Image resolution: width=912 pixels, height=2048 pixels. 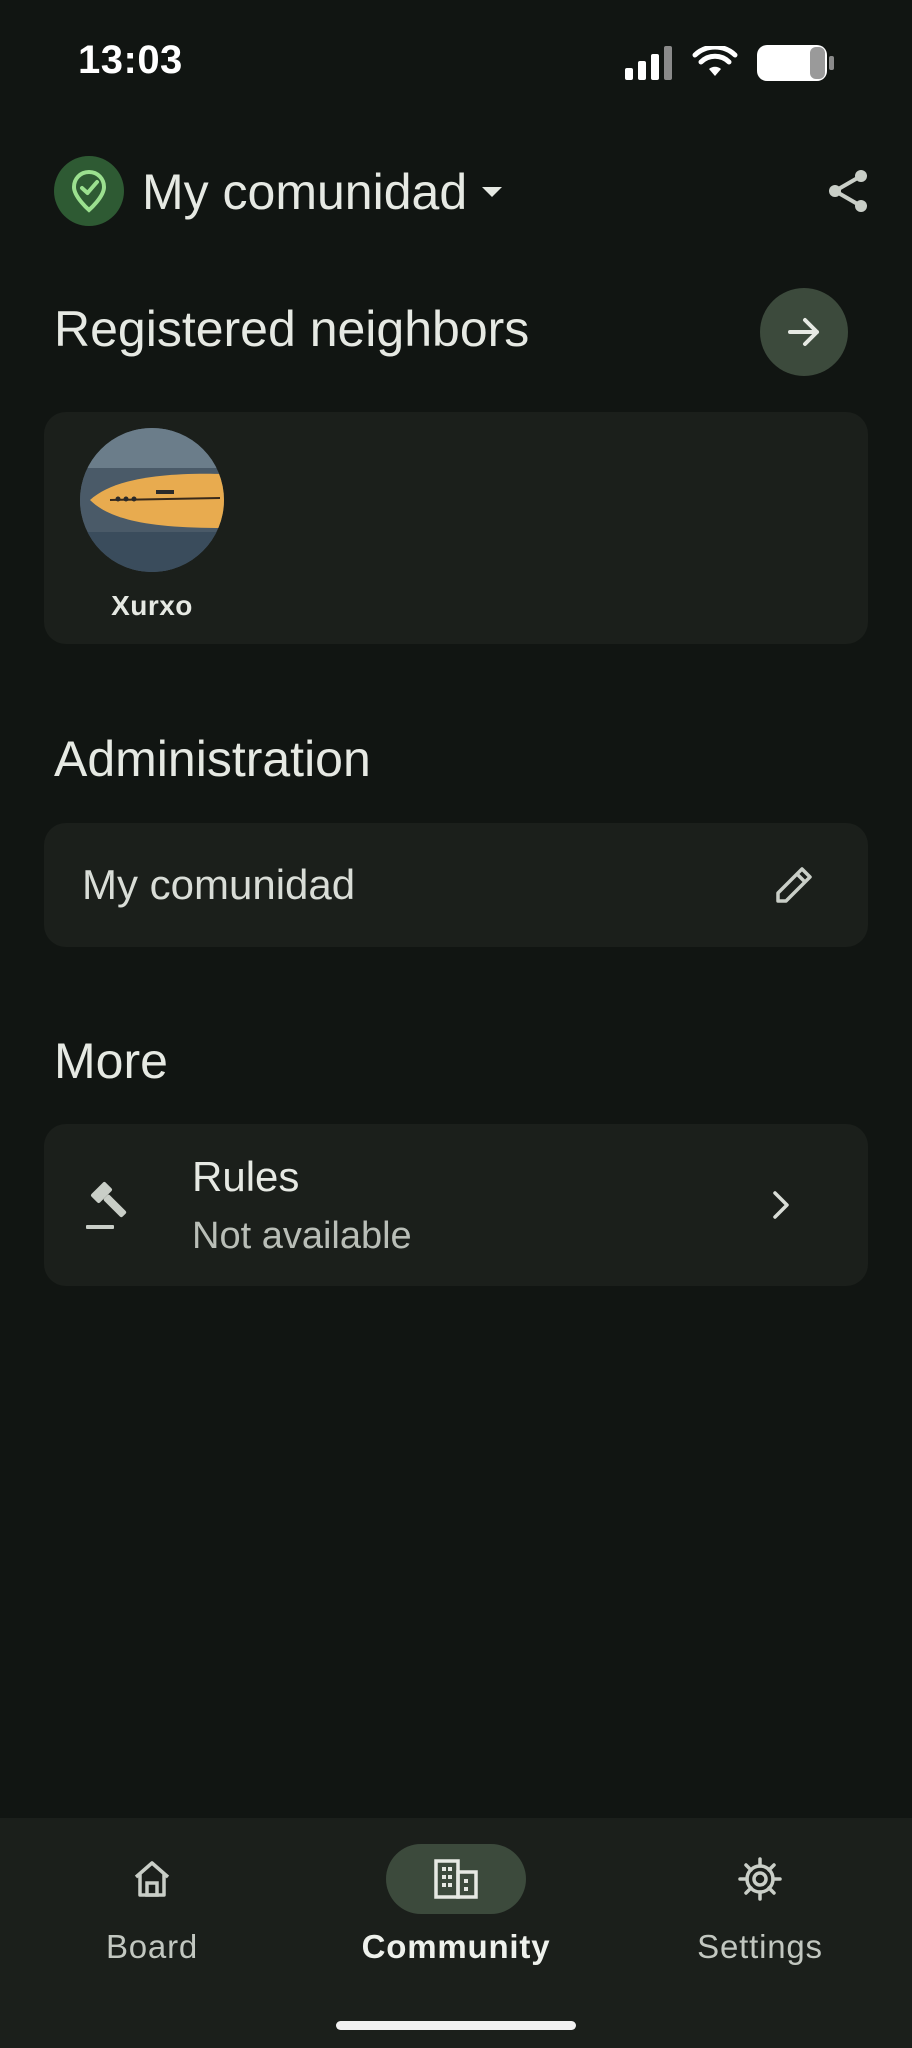 I want to click on home-icon, so click(x=152, y=1879).